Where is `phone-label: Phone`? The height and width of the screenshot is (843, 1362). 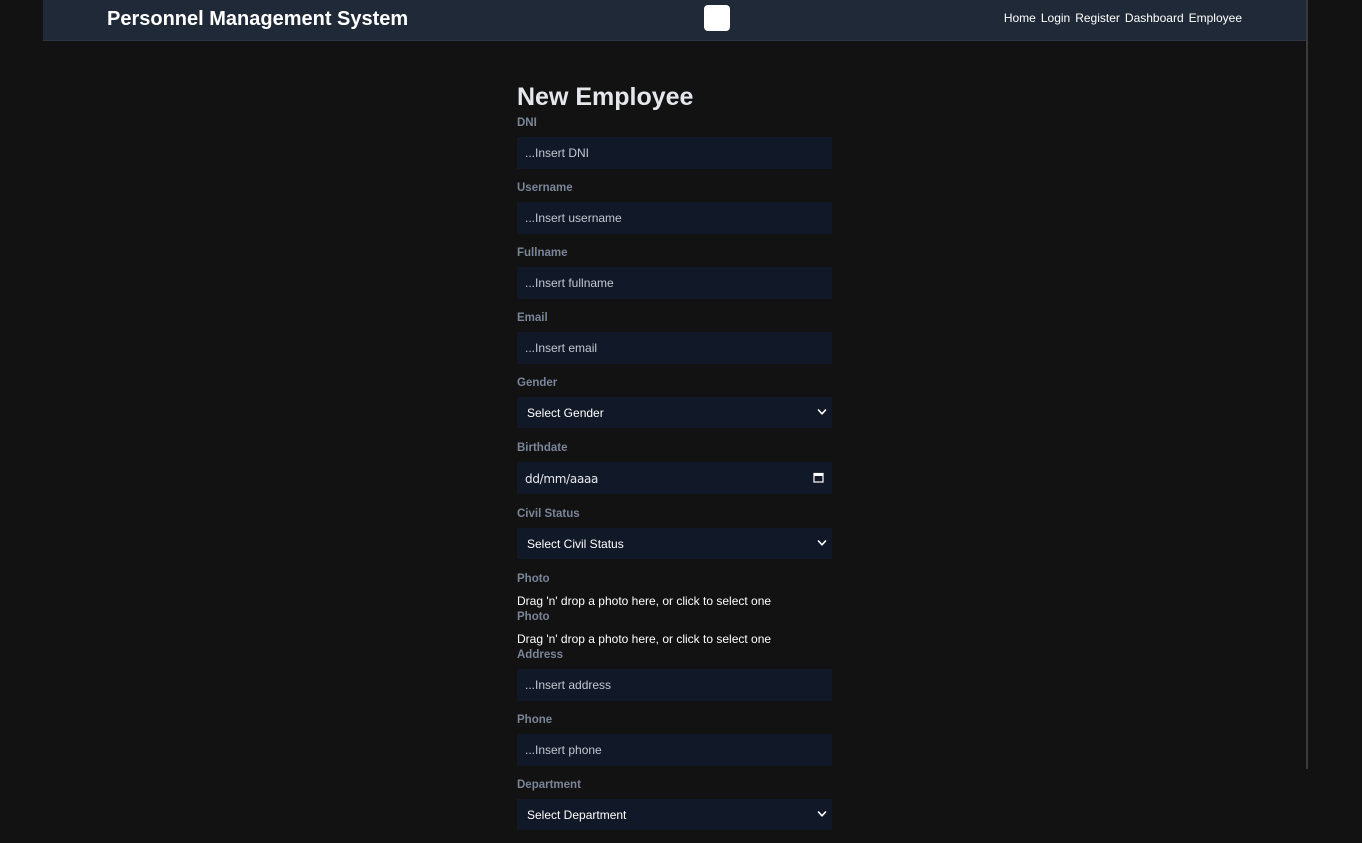
phone-label: Phone is located at coordinates (535, 720).